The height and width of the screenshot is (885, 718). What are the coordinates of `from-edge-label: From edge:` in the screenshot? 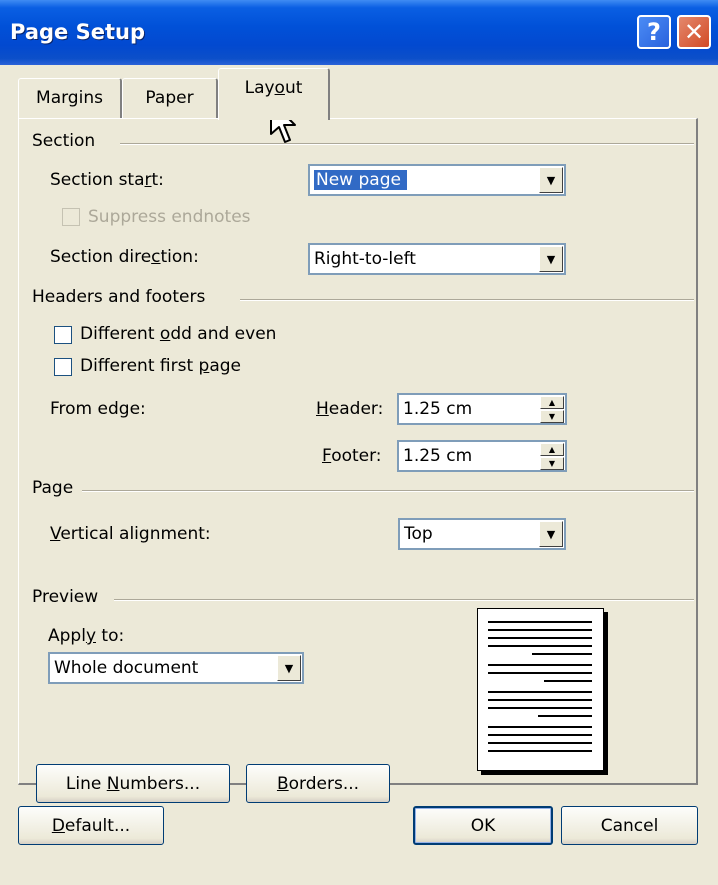 It's located at (98, 409).